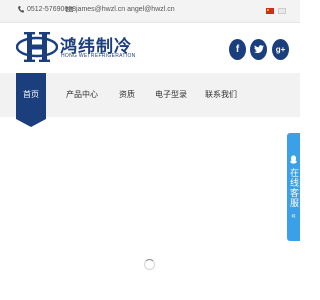 Image resolution: width=320 pixels, height=300 pixels. I want to click on phone-icon, so click(21, 9).